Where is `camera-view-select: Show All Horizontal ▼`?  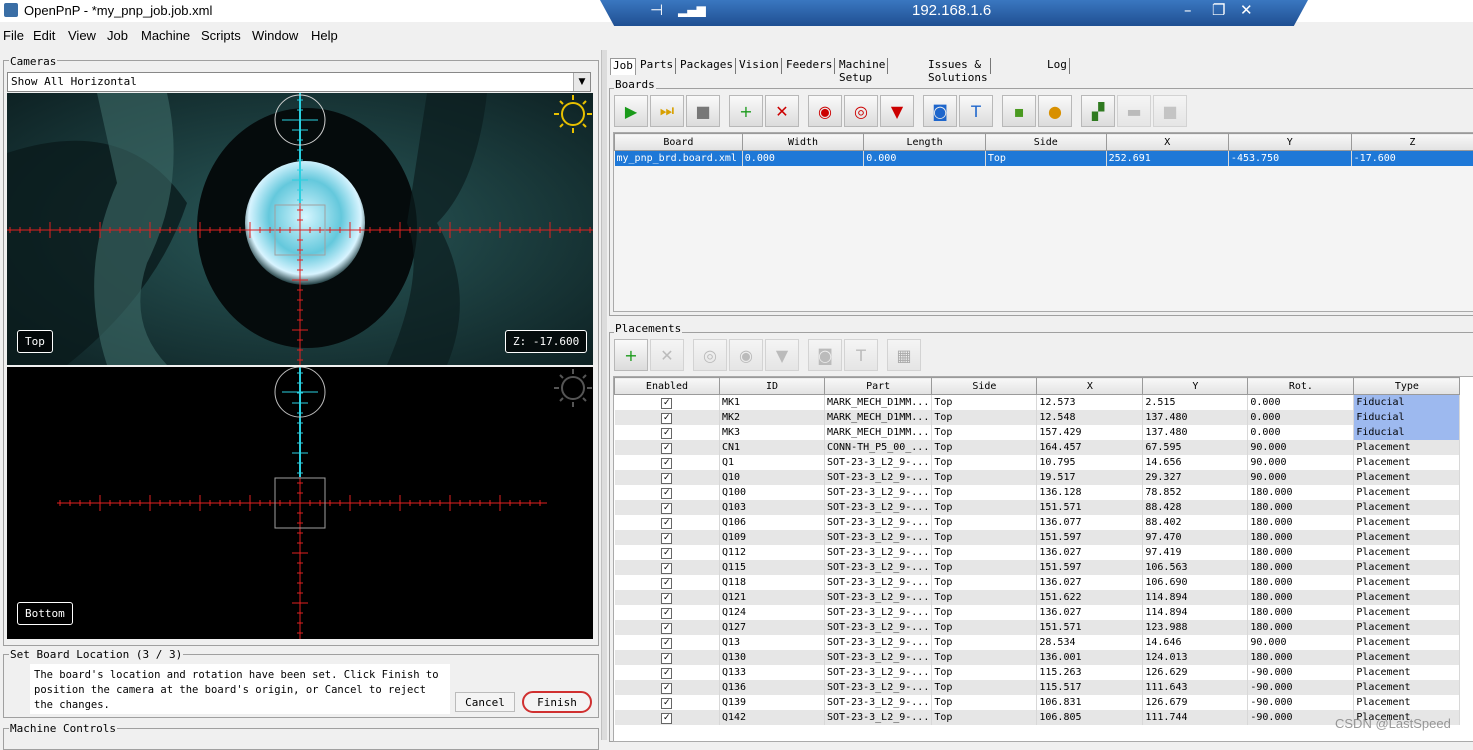 camera-view-select: Show All Horizontal ▼ is located at coordinates (299, 82).